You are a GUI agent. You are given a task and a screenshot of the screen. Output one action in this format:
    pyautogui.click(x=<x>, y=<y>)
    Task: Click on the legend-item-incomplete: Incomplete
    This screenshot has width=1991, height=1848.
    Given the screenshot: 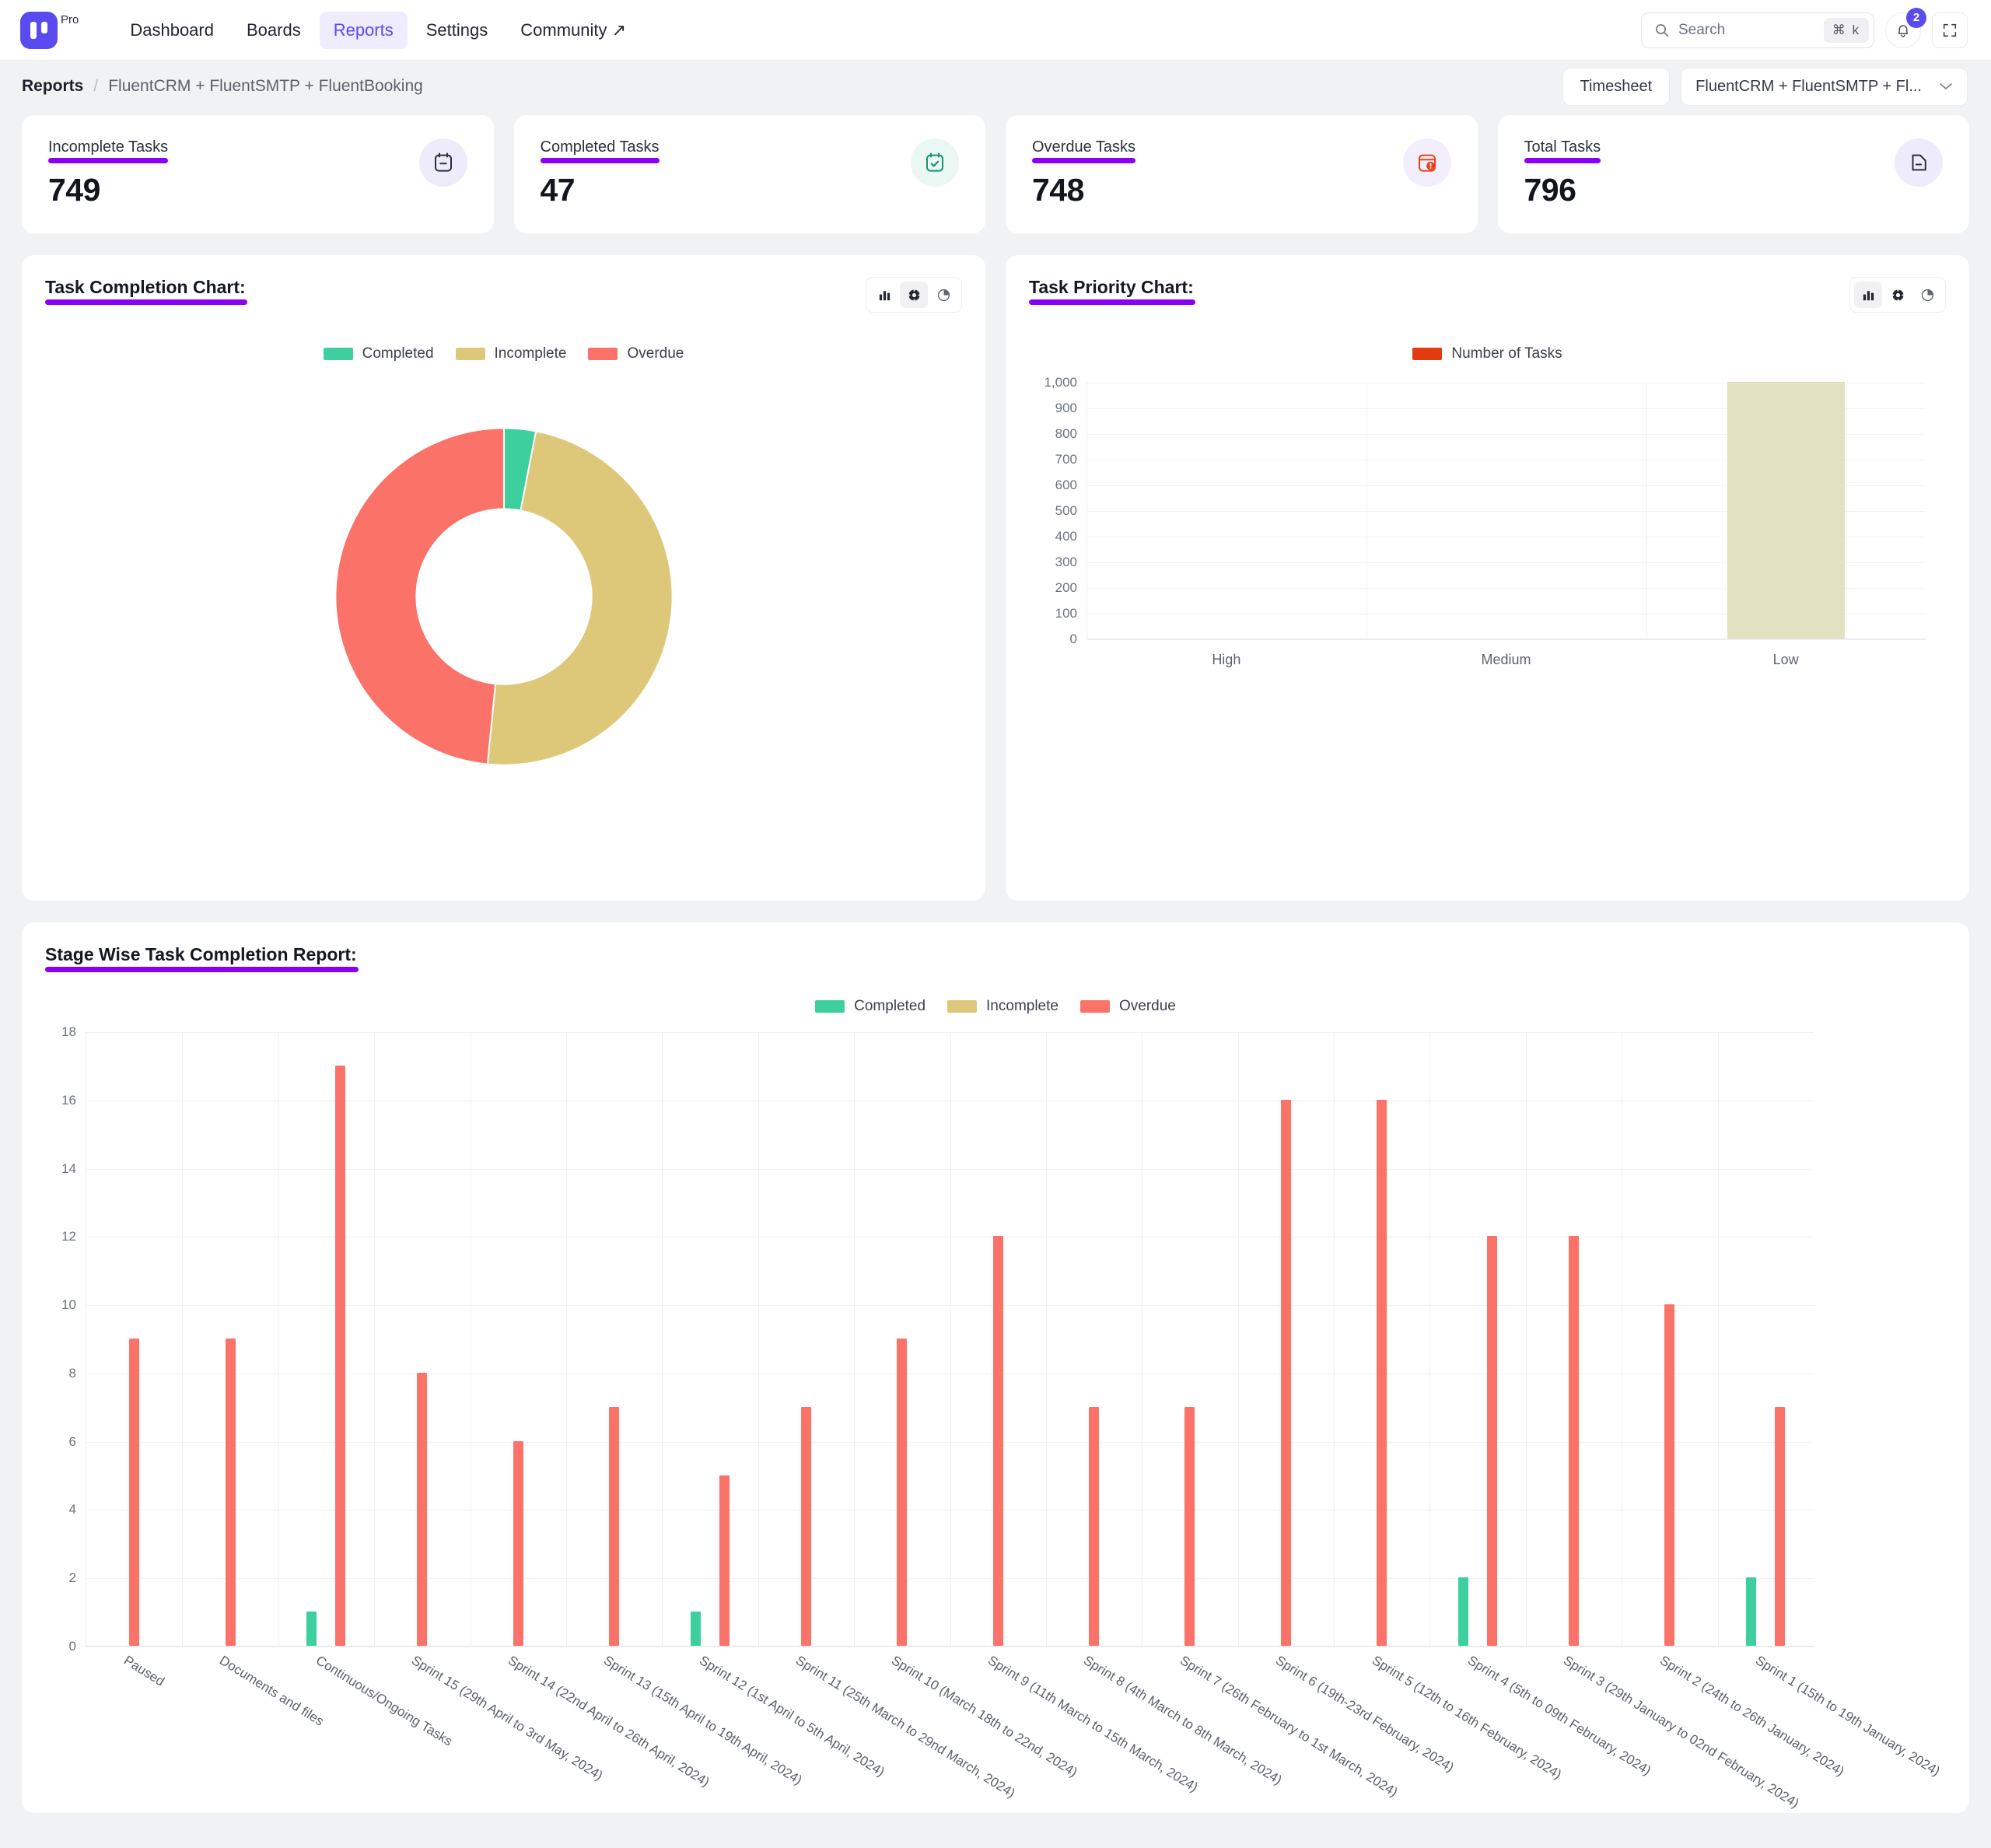 What is the action you would take?
    pyautogui.click(x=510, y=354)
    